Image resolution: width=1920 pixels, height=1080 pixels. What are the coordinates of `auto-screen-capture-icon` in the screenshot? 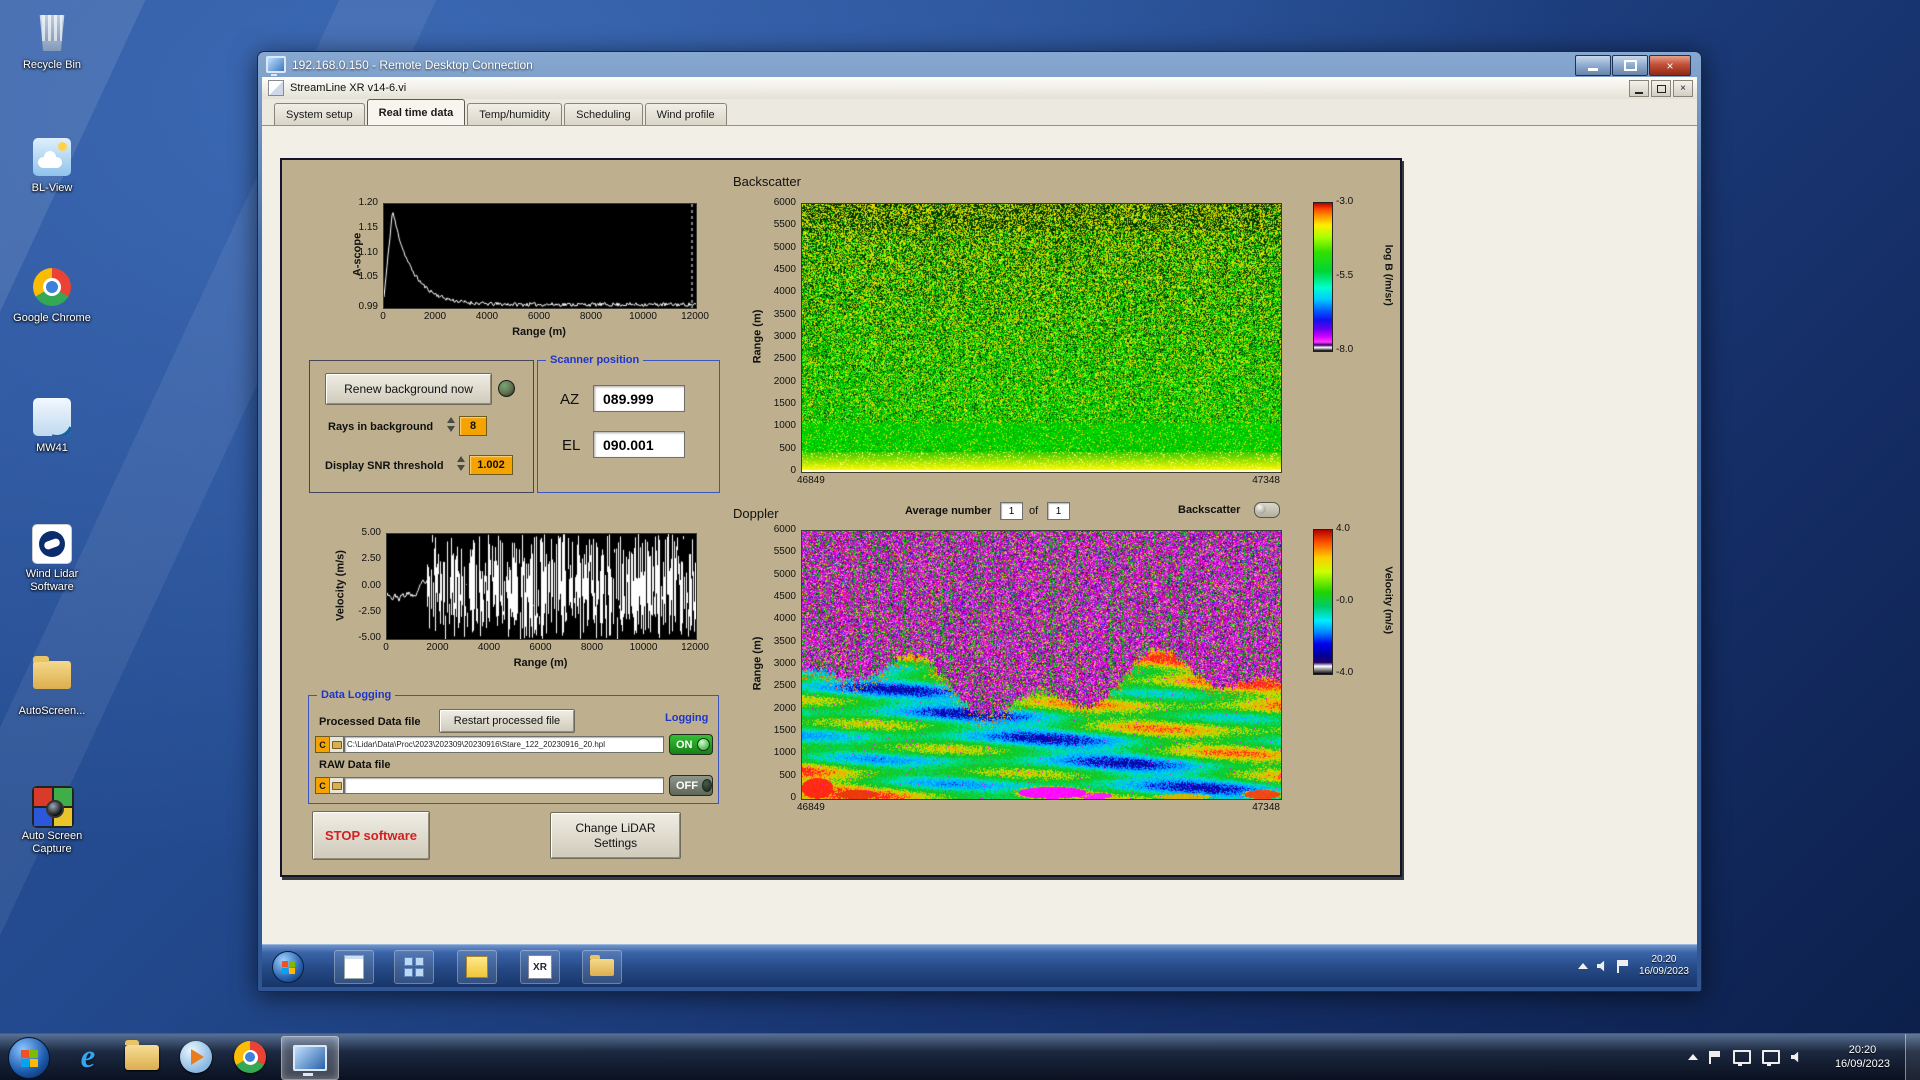 It's located at (53, 807).